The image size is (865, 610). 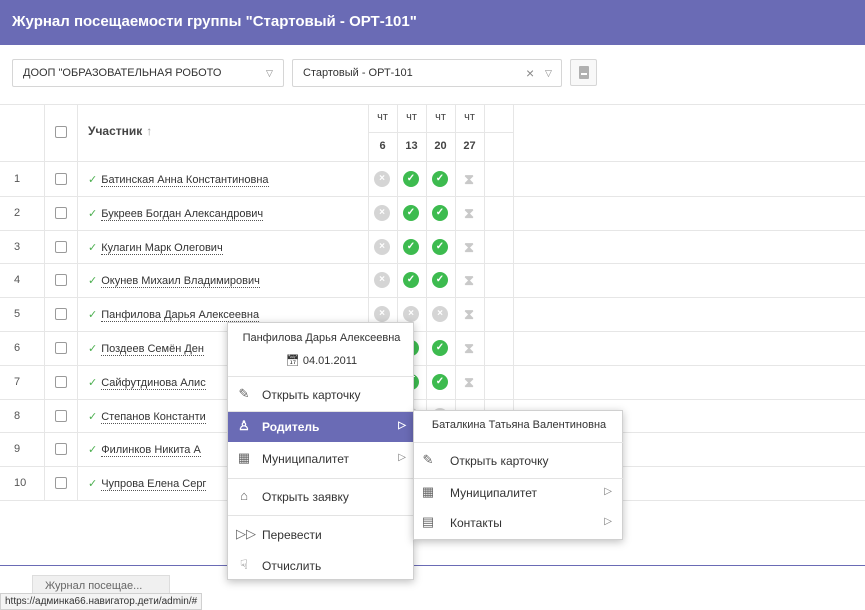 What do you see at coordinates (292, 566) in the screenshot?
I see `menu-item-label: Отчислить` at bounding box center [292, 566].